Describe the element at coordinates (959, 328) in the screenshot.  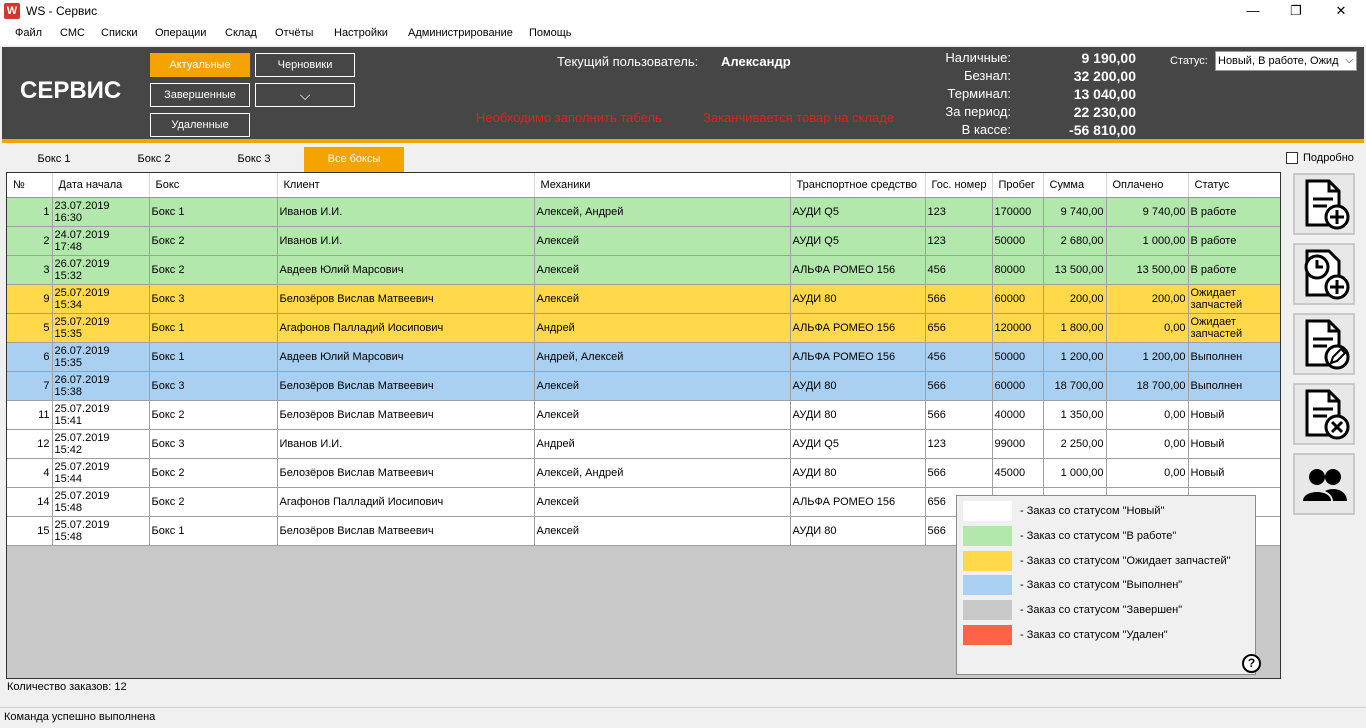
I see `cell-plate: 656` at that location.